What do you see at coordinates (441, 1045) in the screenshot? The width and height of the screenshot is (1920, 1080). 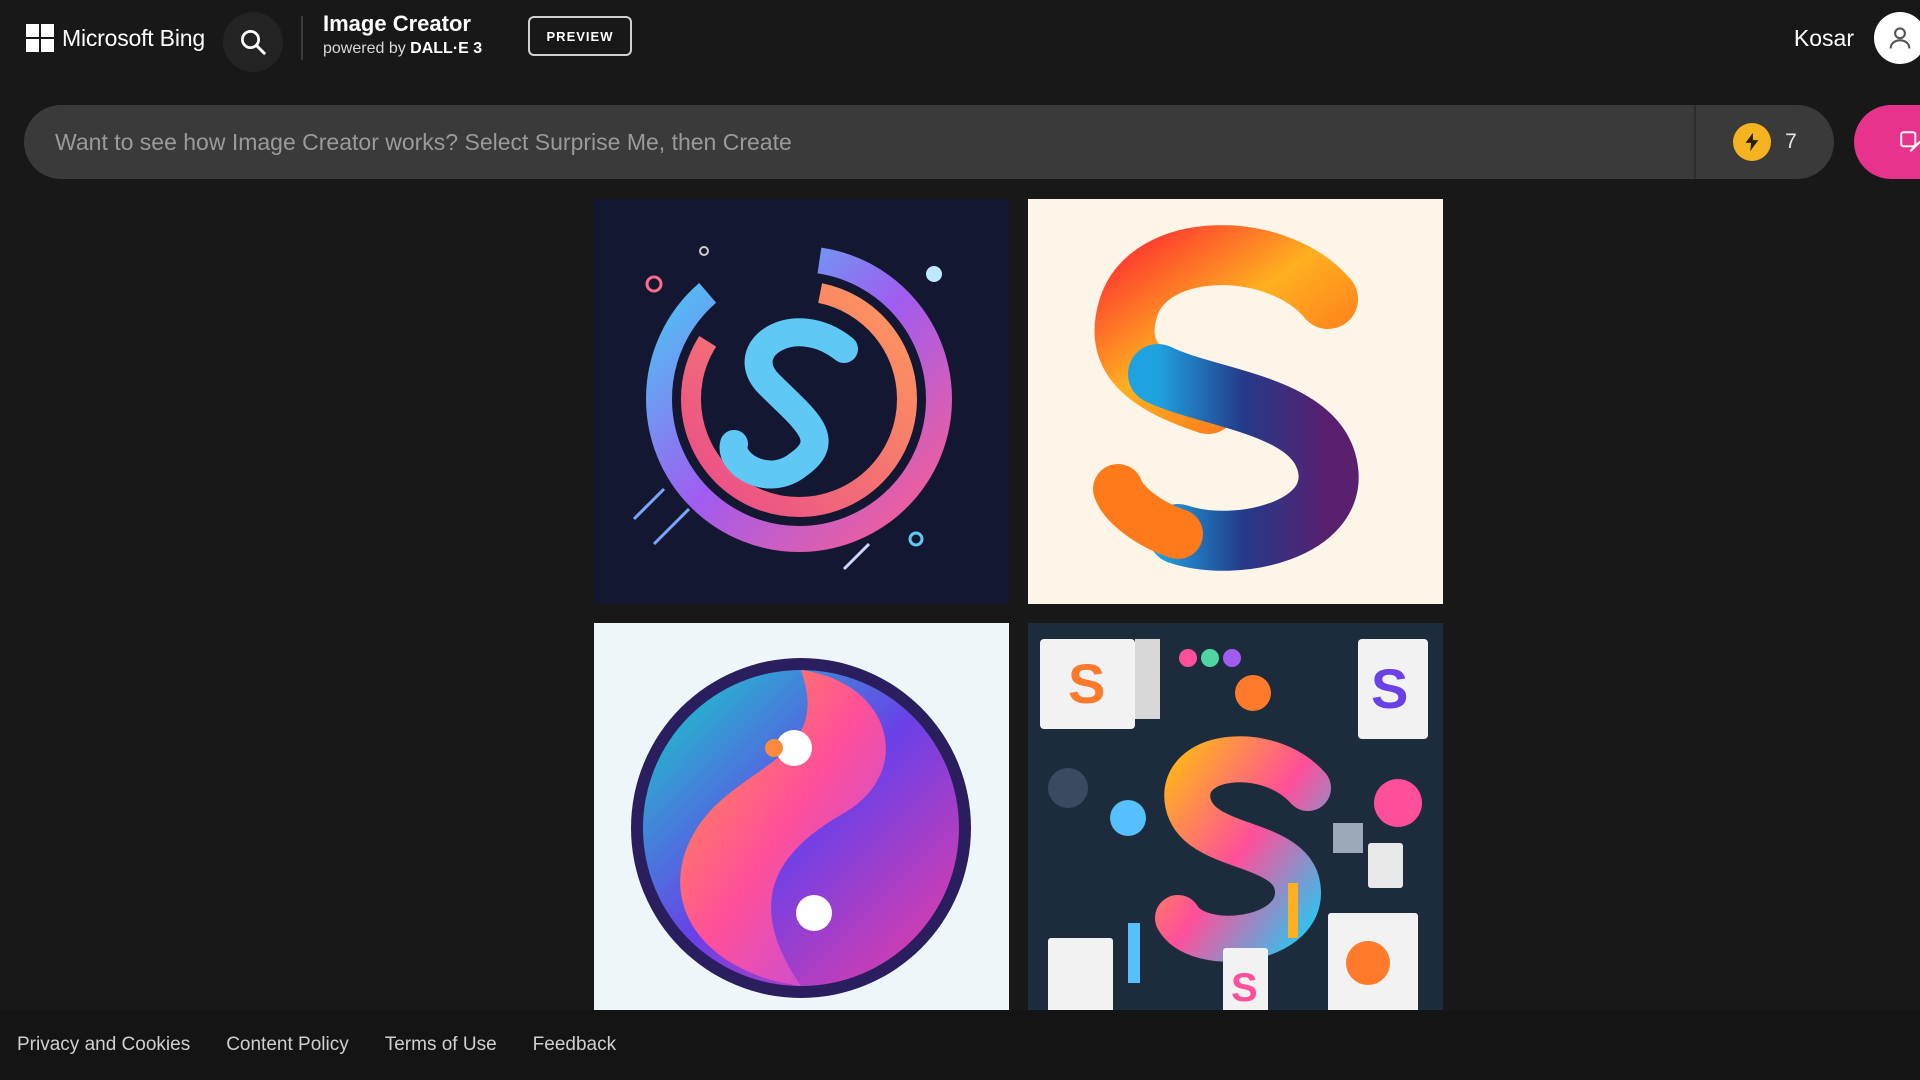 I see `footer-link-terms: Terms of Use` at bounding box center [441, 1045].